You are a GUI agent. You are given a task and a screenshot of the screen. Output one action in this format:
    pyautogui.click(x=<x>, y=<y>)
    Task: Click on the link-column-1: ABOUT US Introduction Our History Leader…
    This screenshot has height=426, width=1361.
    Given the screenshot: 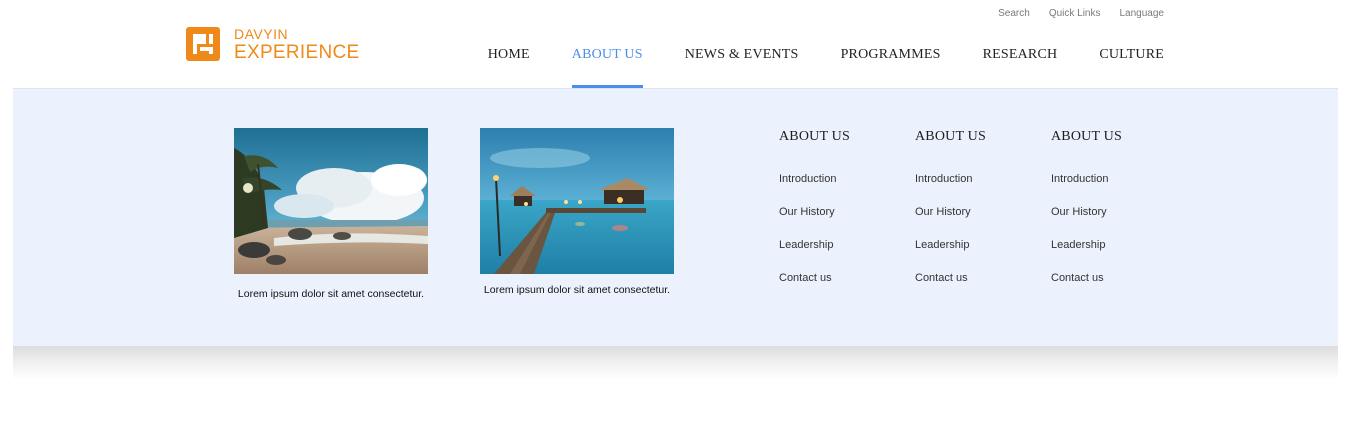 What is the action you would take?
    pyautogui.click(x=814, y=216)
    